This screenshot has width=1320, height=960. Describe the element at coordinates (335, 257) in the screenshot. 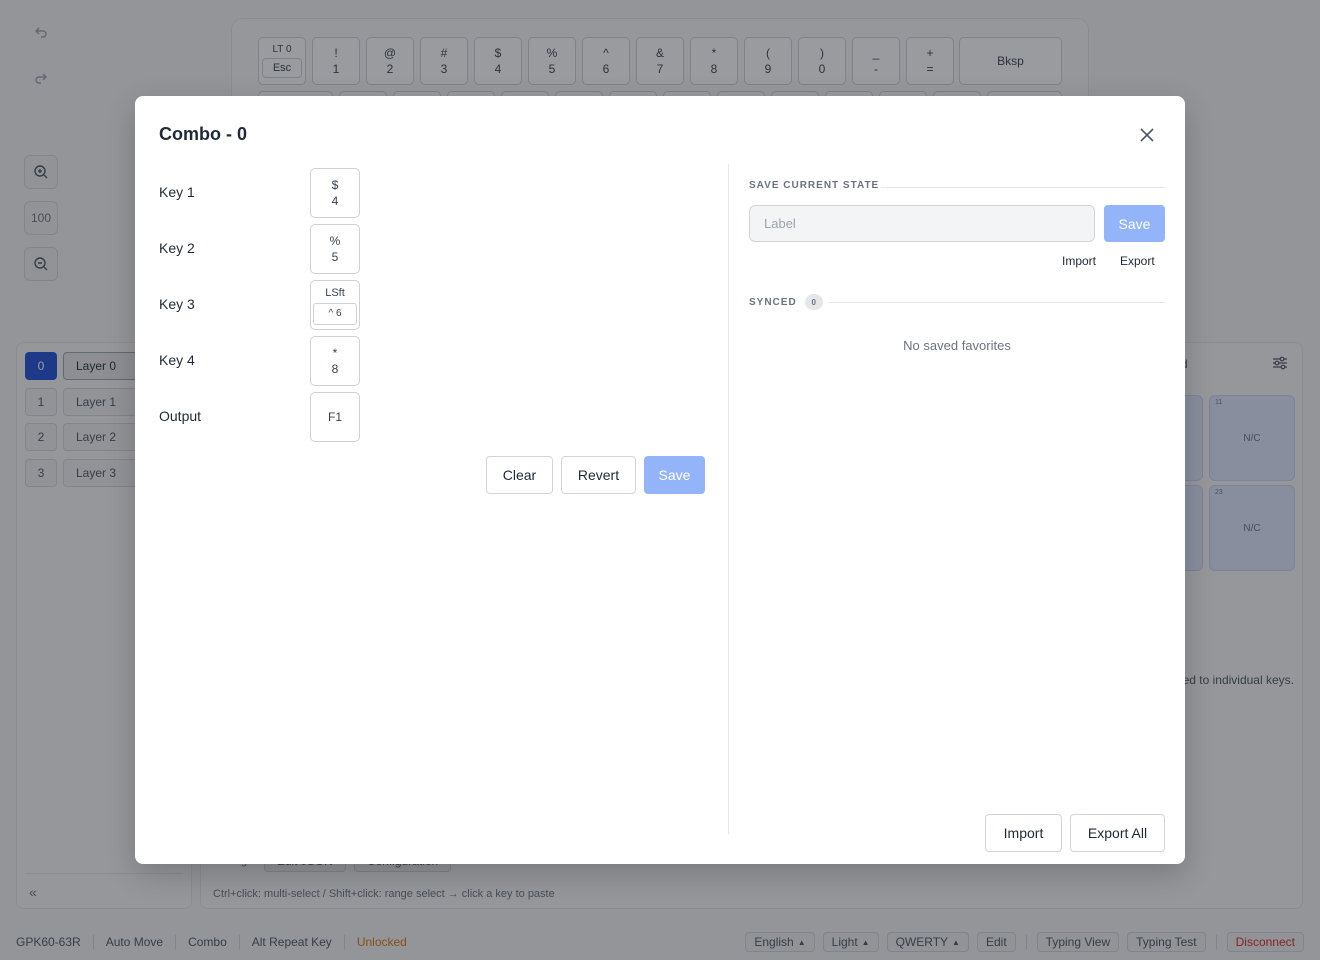

I see `key-legend-bottom: 5` at that location.